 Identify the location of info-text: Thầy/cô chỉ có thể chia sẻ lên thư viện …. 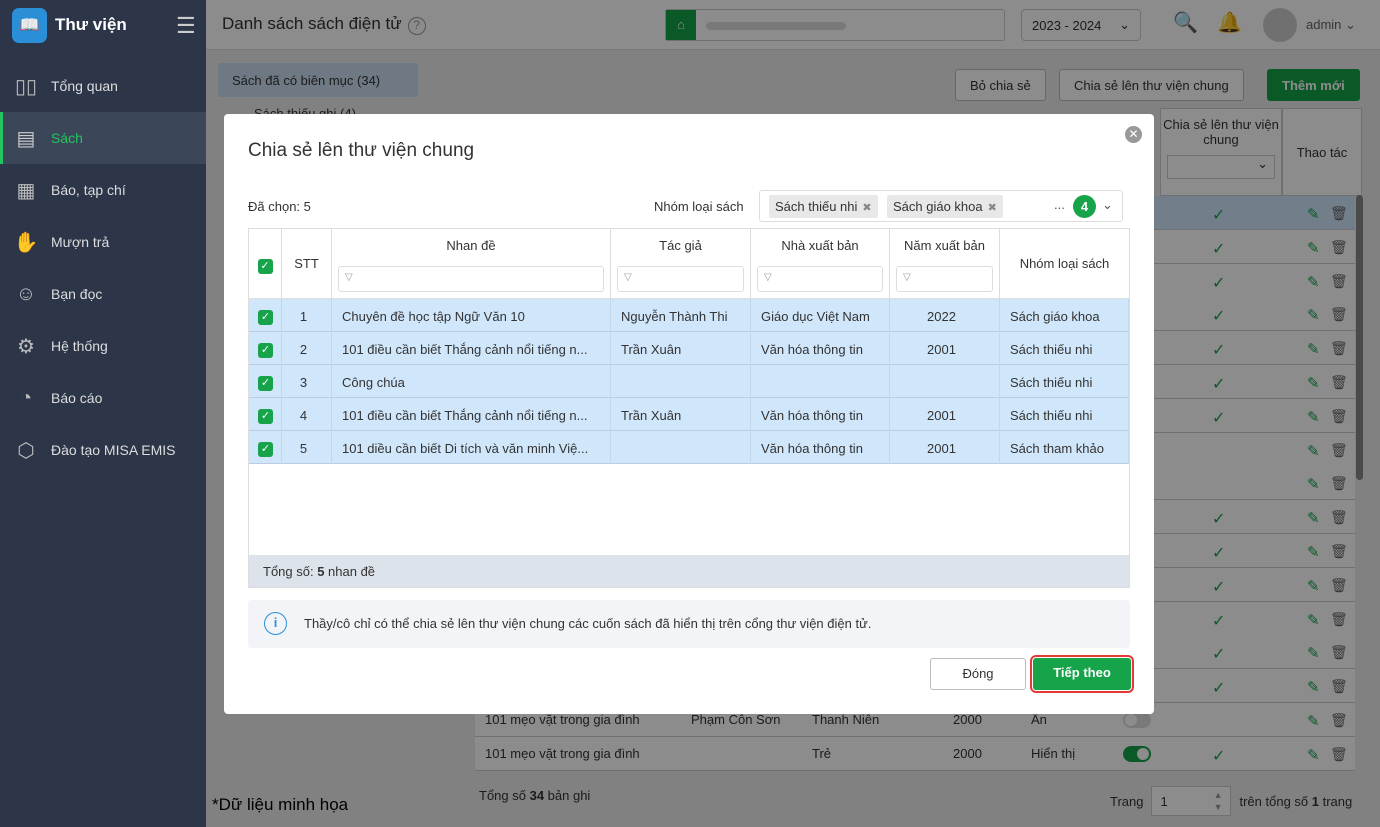
(588, 623).